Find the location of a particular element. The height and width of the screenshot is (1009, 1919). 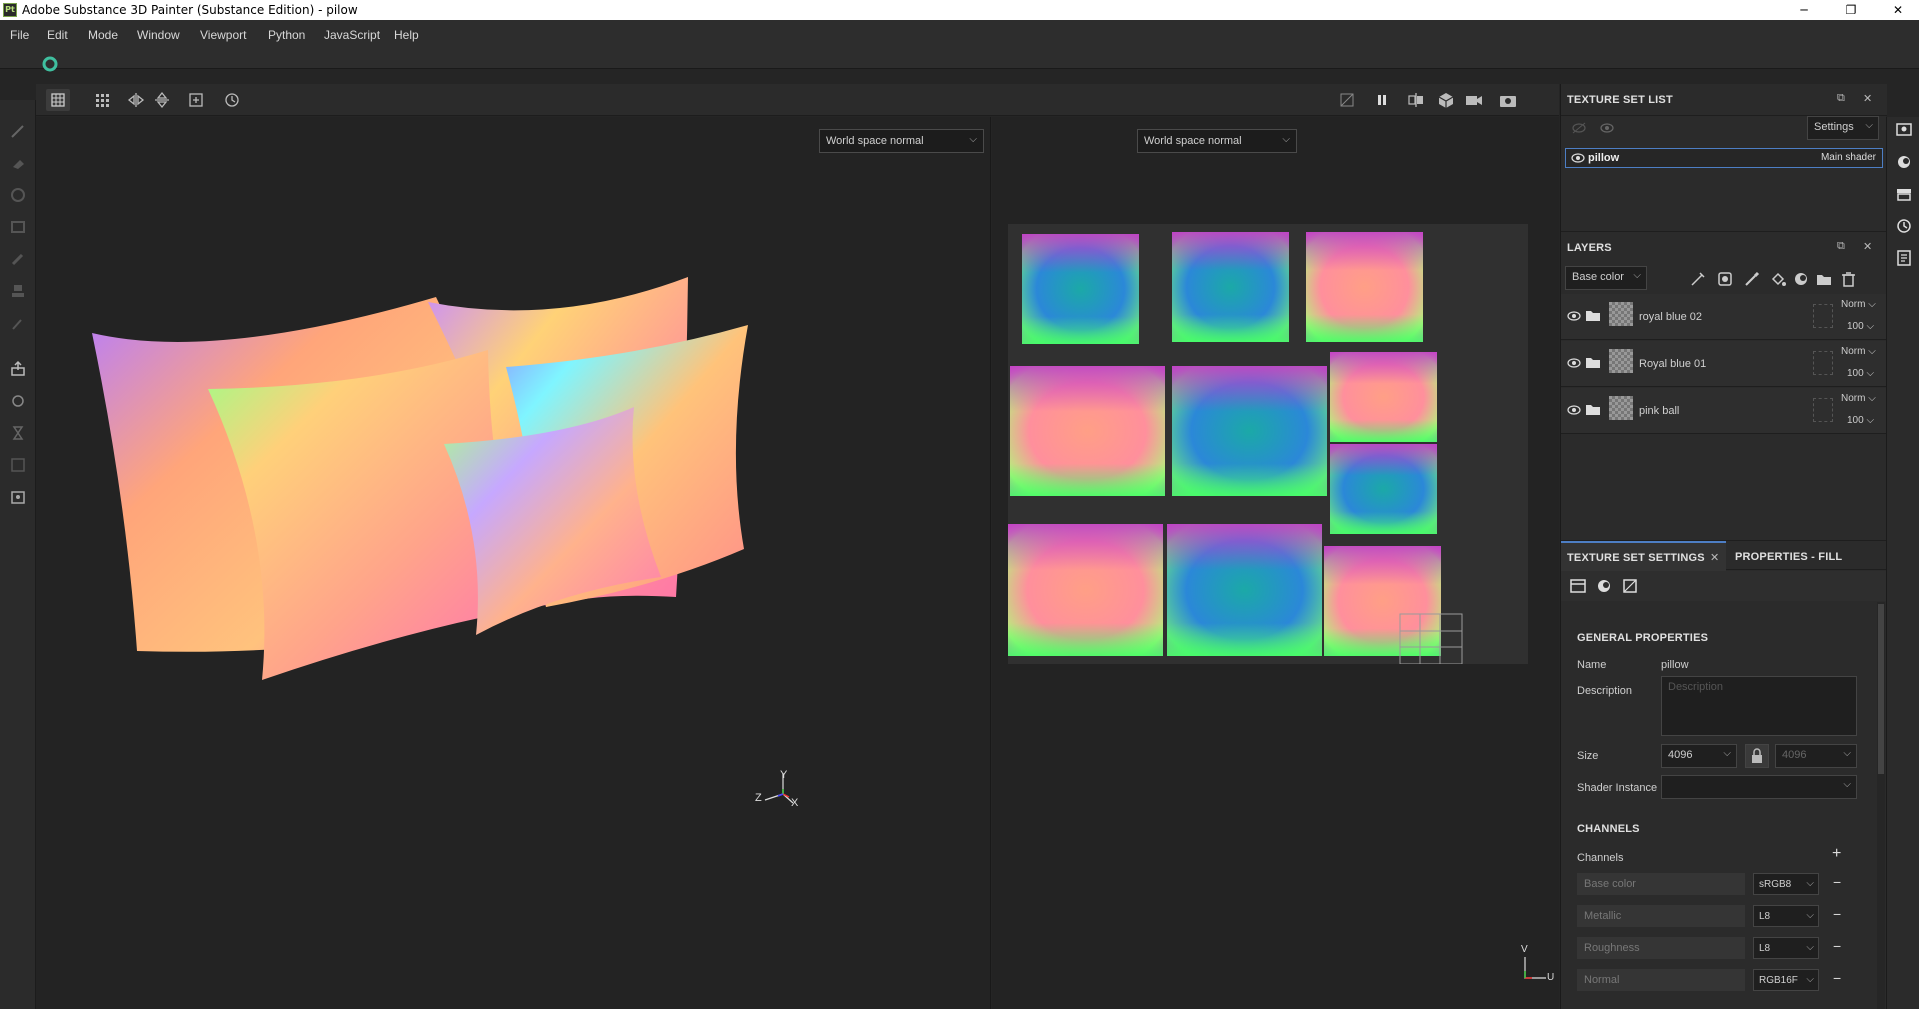

tile-view-icon is located at coordinates (102, 100).